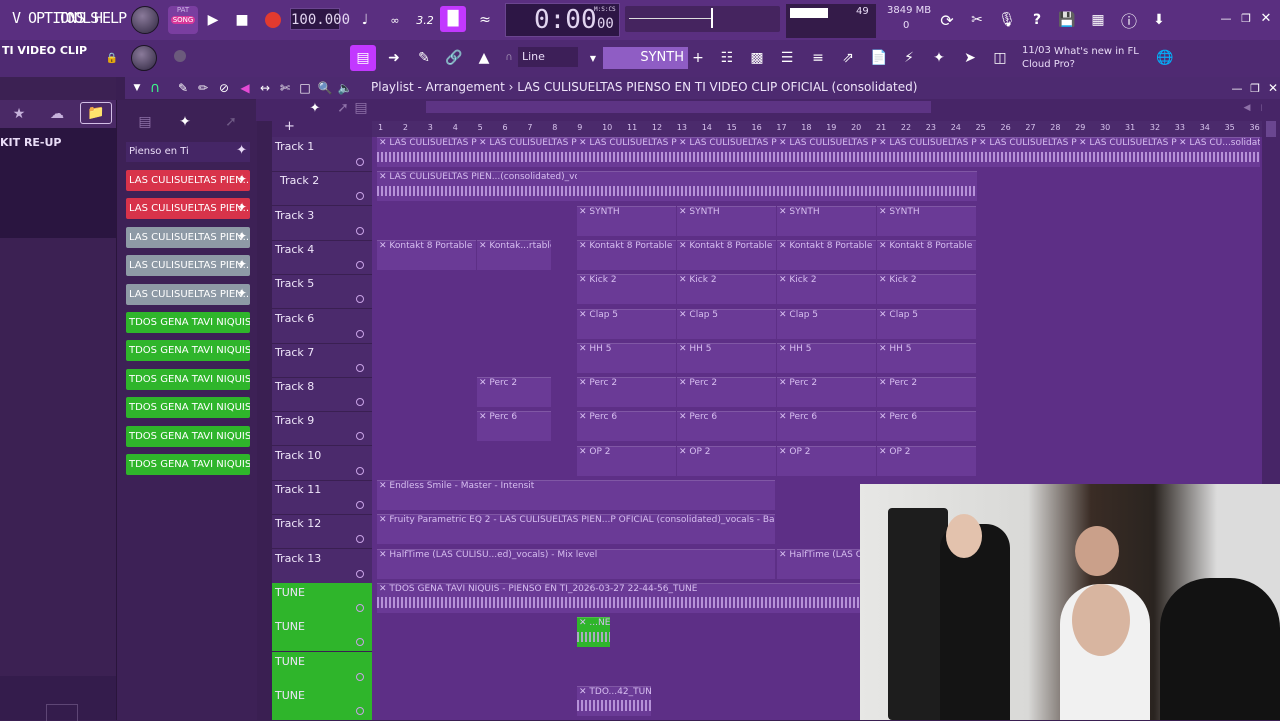 Image resolution: width=1280 pixels, height=721 pixels. I want to click on wand-icon: ✦, so click(939, 58).